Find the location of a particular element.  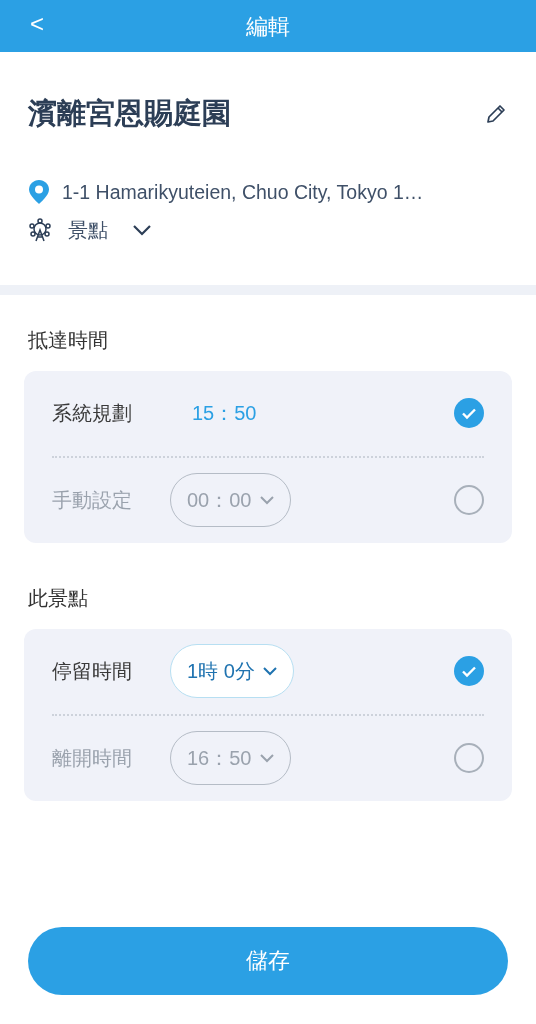

section-title: 此景點 is located at coordinates (58, 598).